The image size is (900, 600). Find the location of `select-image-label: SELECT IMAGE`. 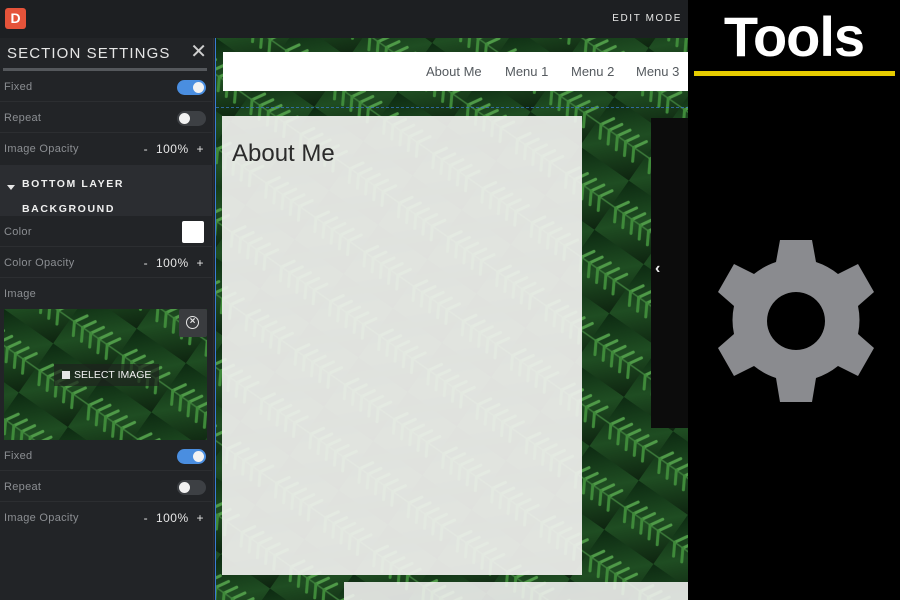

select-image-label: SELECT IMAGE is located at coordinates (113, 375).